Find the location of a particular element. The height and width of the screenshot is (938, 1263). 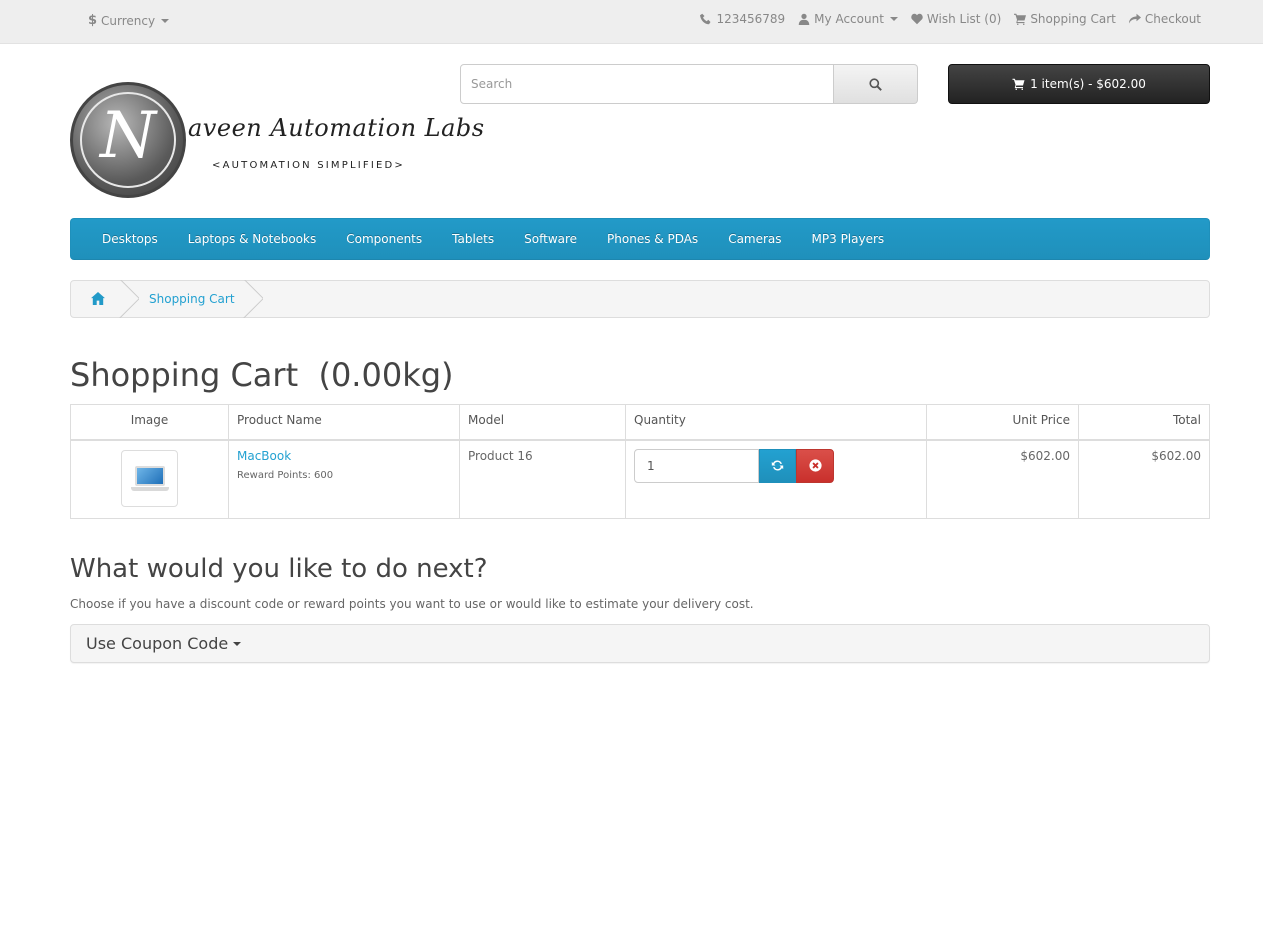

home-icon is located at coordinates (98, 298).